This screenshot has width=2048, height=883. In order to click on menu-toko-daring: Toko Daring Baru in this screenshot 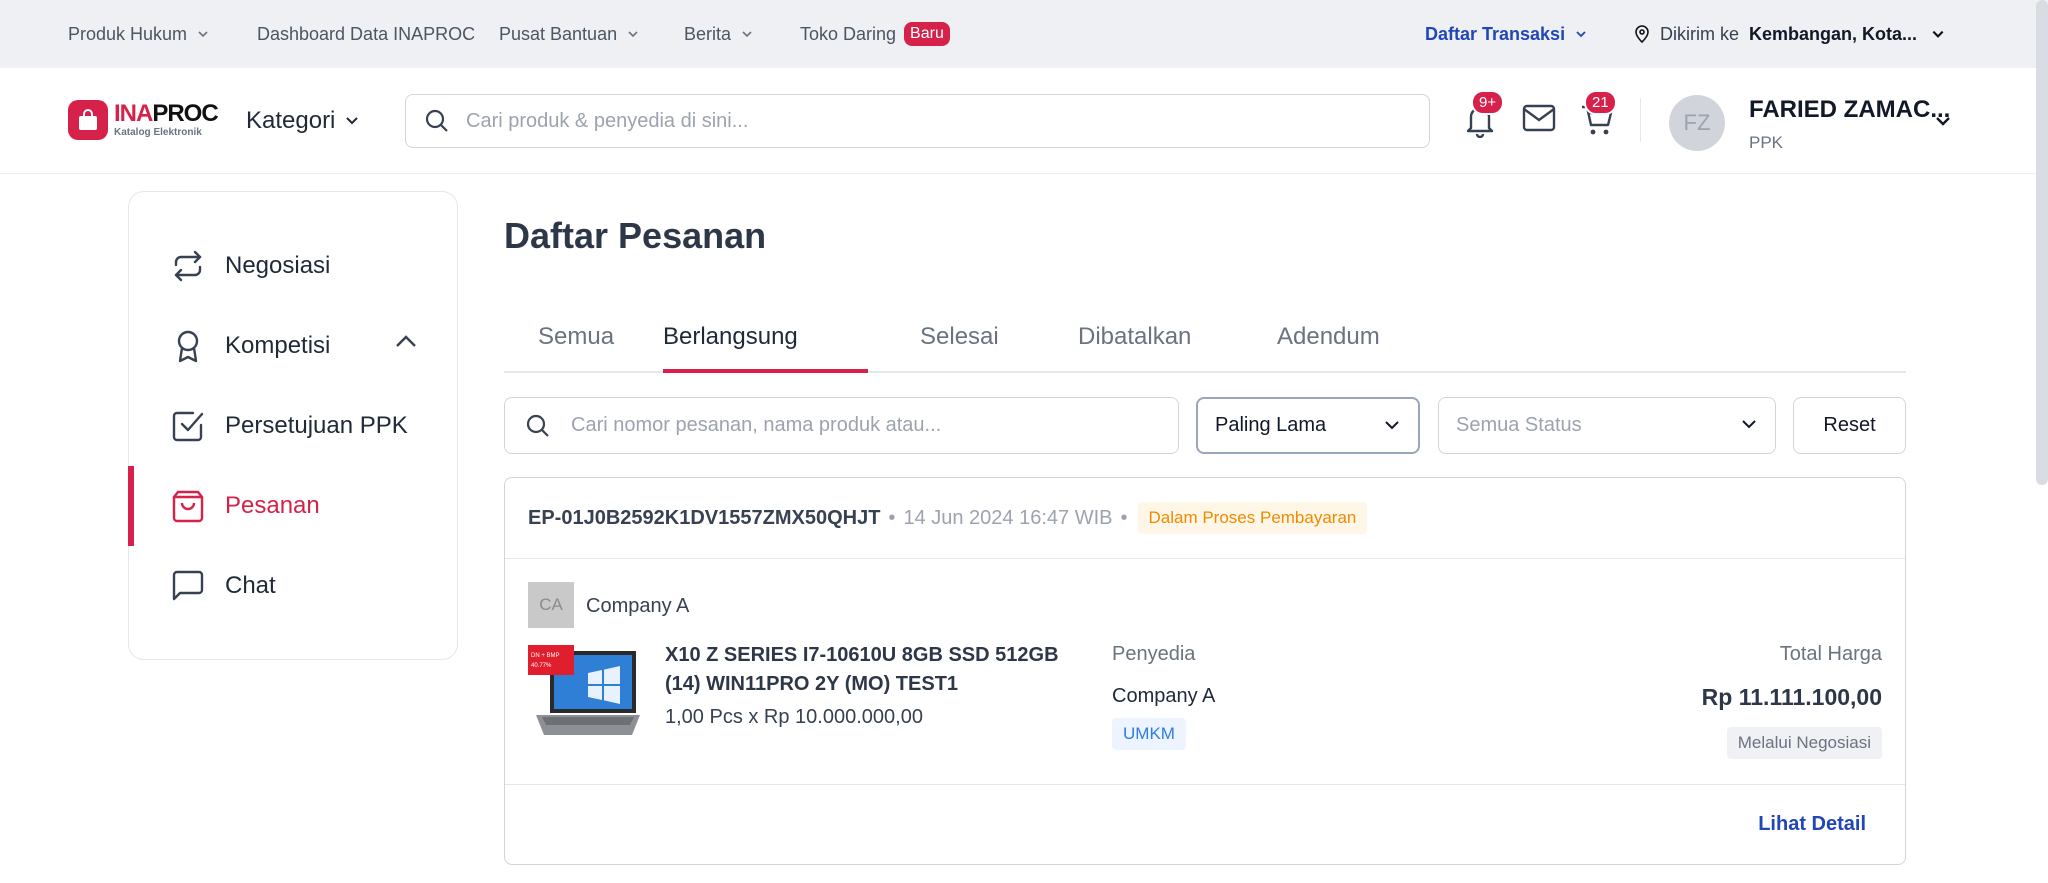, I will do `click(875, 34)`.